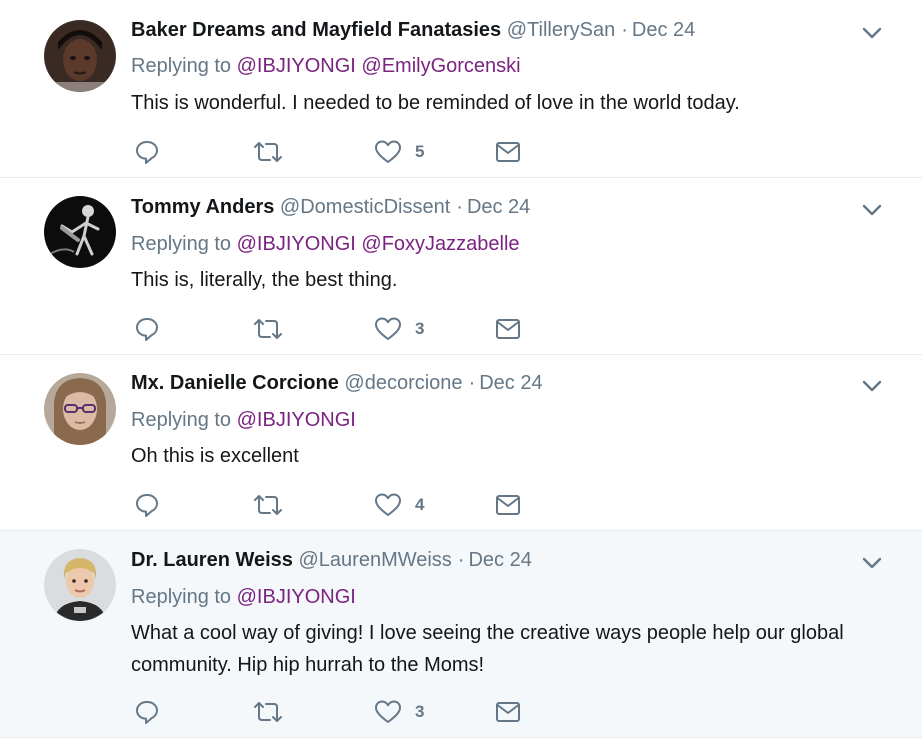  What do you see at coordinates (80, 585) in the screenshot?
I see `blonde-portrait-avatar` at bounding box center [80, 585].